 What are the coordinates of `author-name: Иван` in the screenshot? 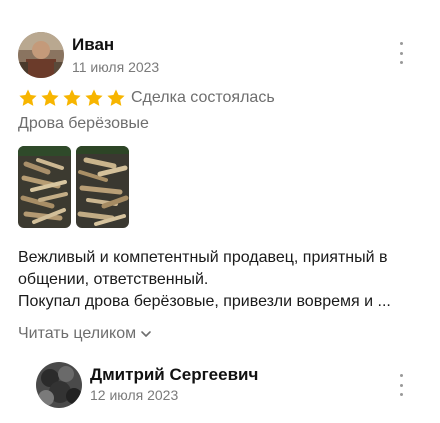 It's located at (93, 45).